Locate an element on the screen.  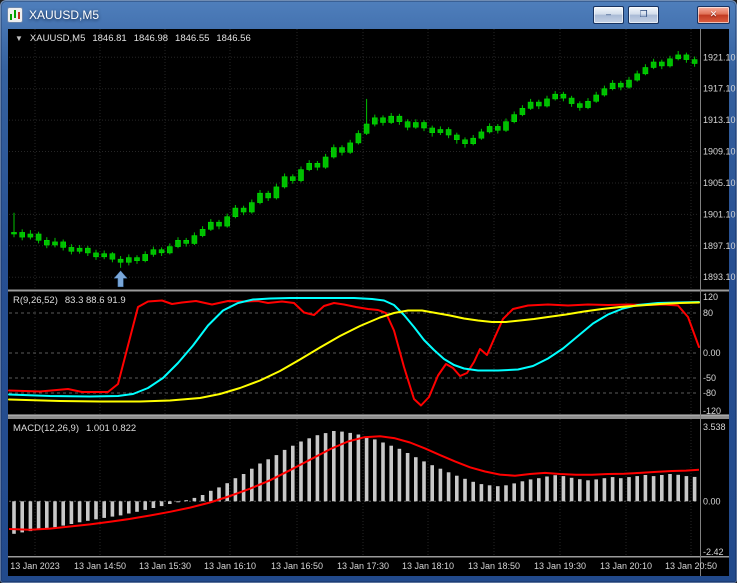
quote-open: 1846.81 is located at coordinates (109, 38).